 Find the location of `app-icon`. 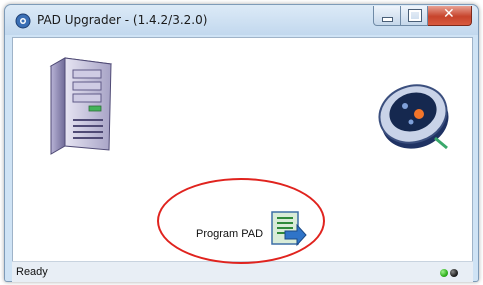

app-icon is located at coordinates (23, 21).